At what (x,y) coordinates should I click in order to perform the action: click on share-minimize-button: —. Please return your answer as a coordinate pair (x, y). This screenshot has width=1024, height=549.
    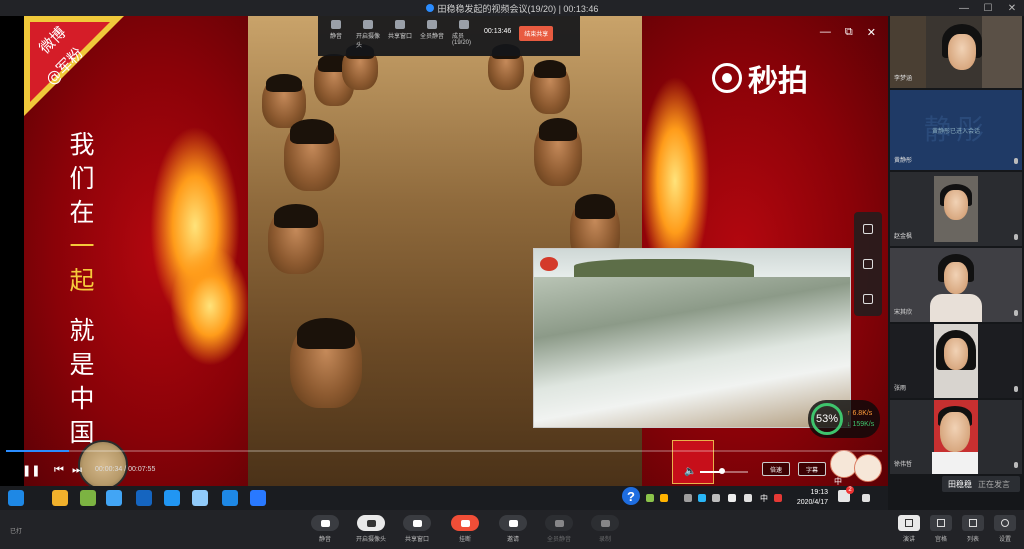
    Looking at the image, I should click on (825, 32).